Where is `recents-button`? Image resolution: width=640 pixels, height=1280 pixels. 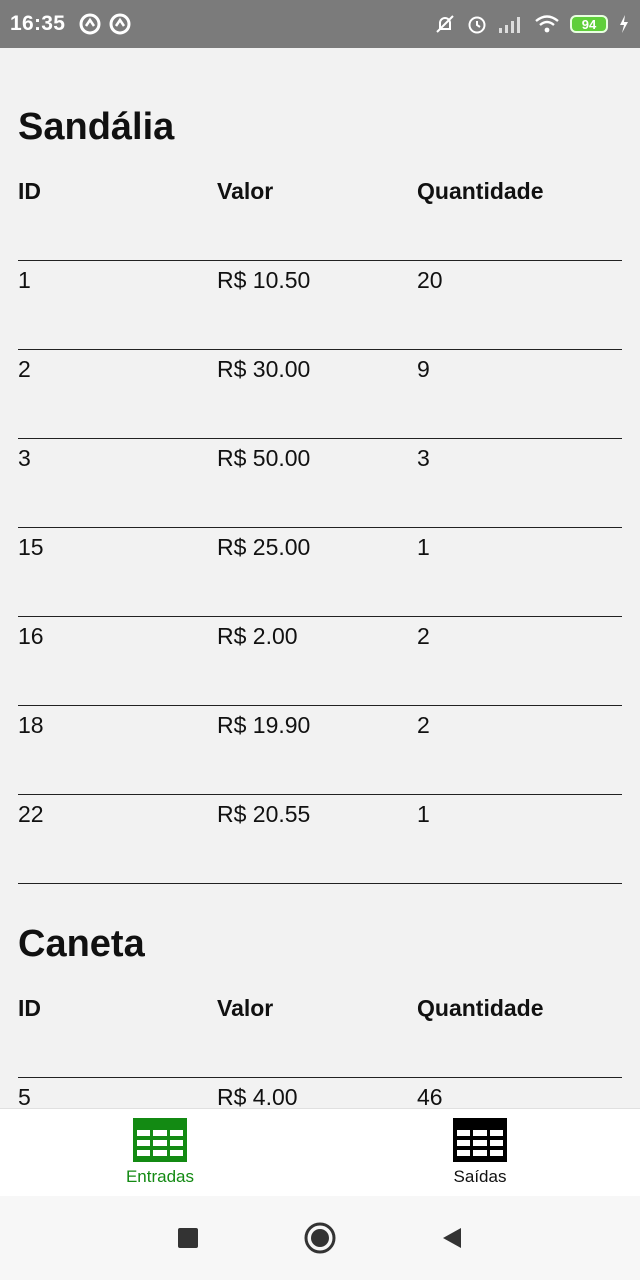 recents-button is located at coordinates (188, 1238).